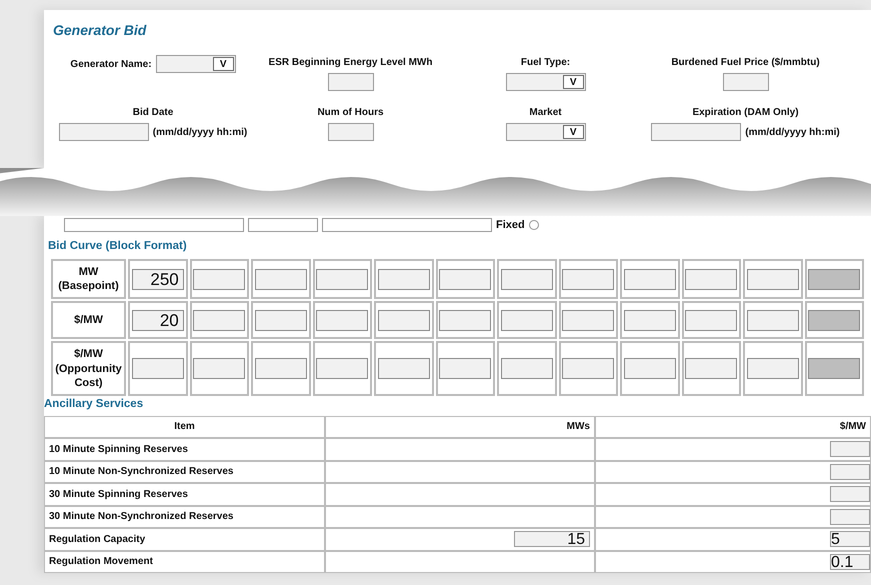 This screenshot has width=871, height=585. Describe the element at coordinates (850, 539) in the screenshot. I see `input-field: 5` at that location.